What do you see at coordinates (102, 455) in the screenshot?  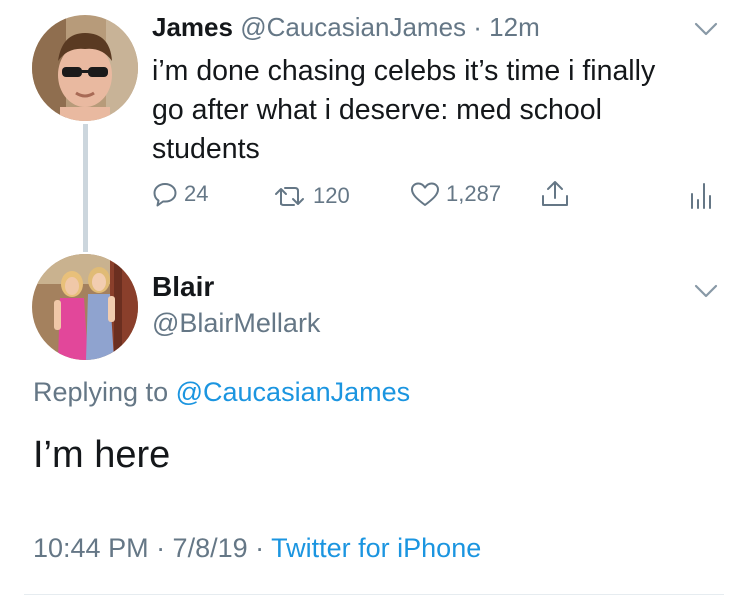 I see `reply-text: I’m here` at bounding box center [102, 455].